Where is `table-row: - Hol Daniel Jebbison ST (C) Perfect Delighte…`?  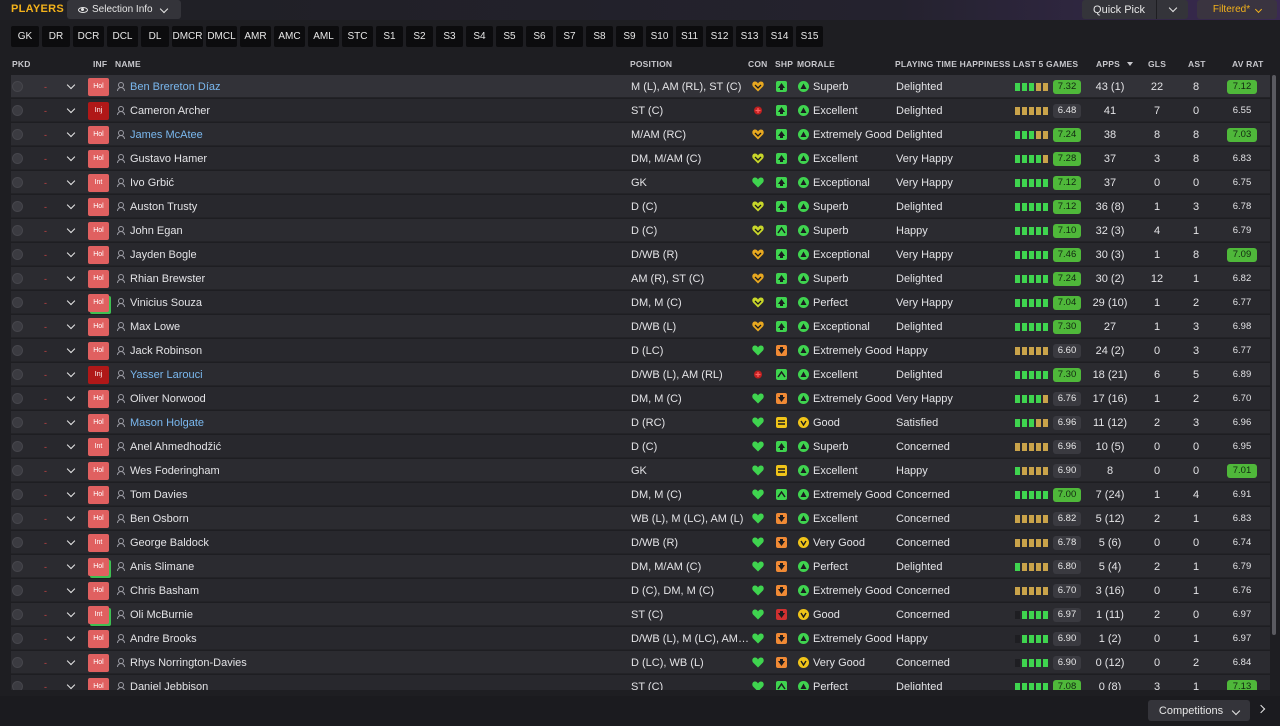 table-row: - Hol Daniel Jebbison ST (C) Perfect Delighte… is located at coordinates (640, 682).